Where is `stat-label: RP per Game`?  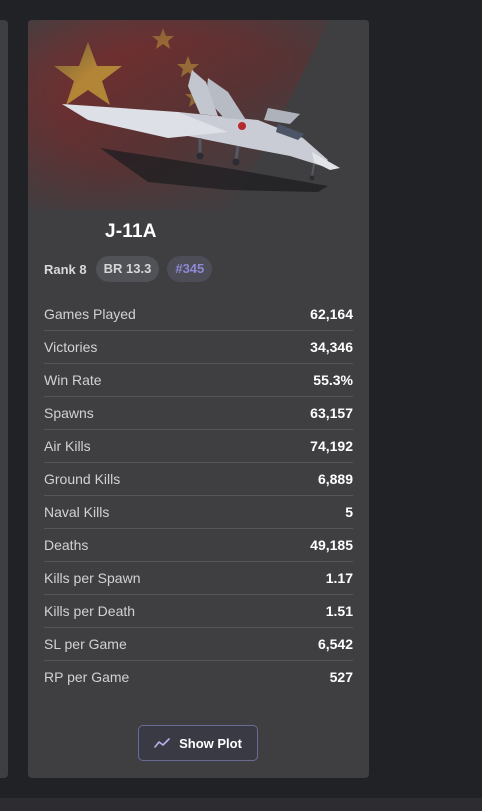 stat-label: RP per Game is located at coordinates (87, 677).